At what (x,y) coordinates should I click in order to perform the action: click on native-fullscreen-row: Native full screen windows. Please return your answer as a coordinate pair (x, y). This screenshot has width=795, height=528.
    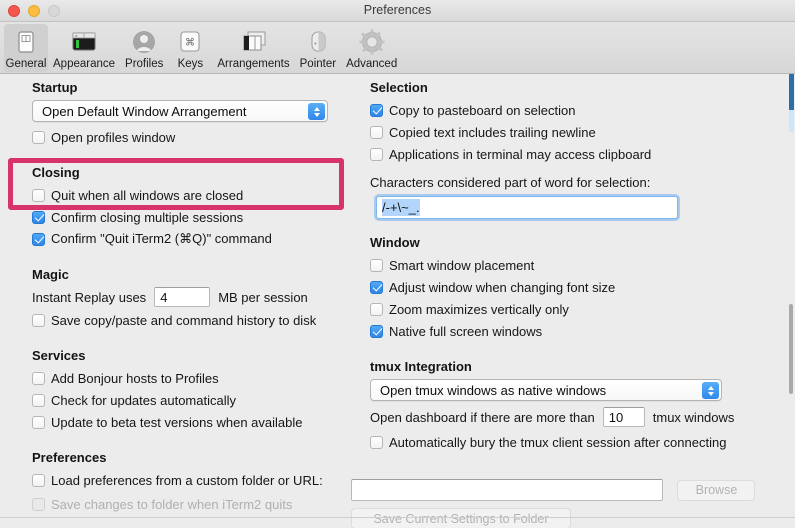
    Looking at the image, I should click on (575, 331).